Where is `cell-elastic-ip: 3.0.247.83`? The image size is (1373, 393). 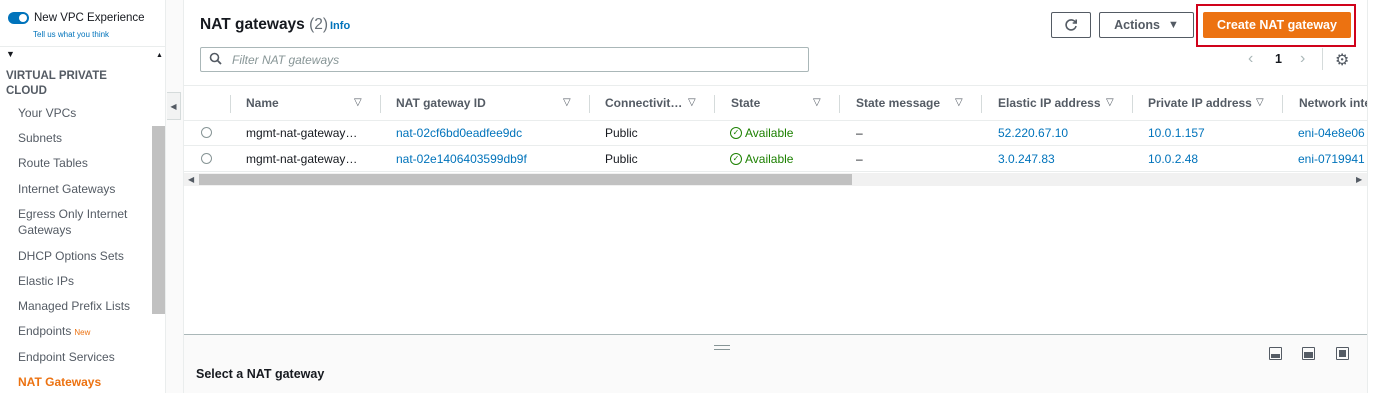
cell-elastic-ip: 3.0.247.83 is located at coordinates (1063, 159).